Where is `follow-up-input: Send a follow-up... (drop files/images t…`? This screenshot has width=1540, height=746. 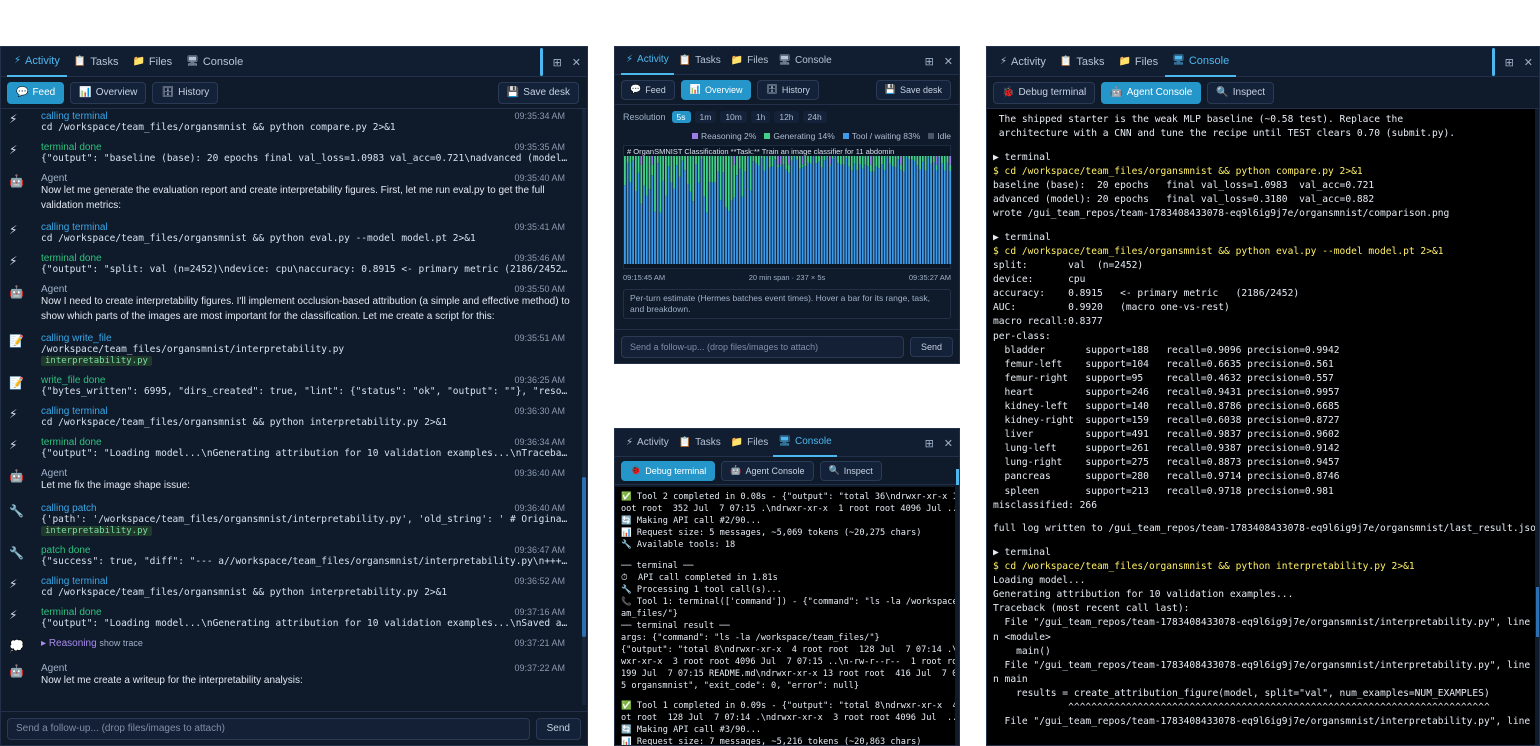
follow-up-input: Send a follow-up... (drop files/images t… is located at coordinates (268, 728).